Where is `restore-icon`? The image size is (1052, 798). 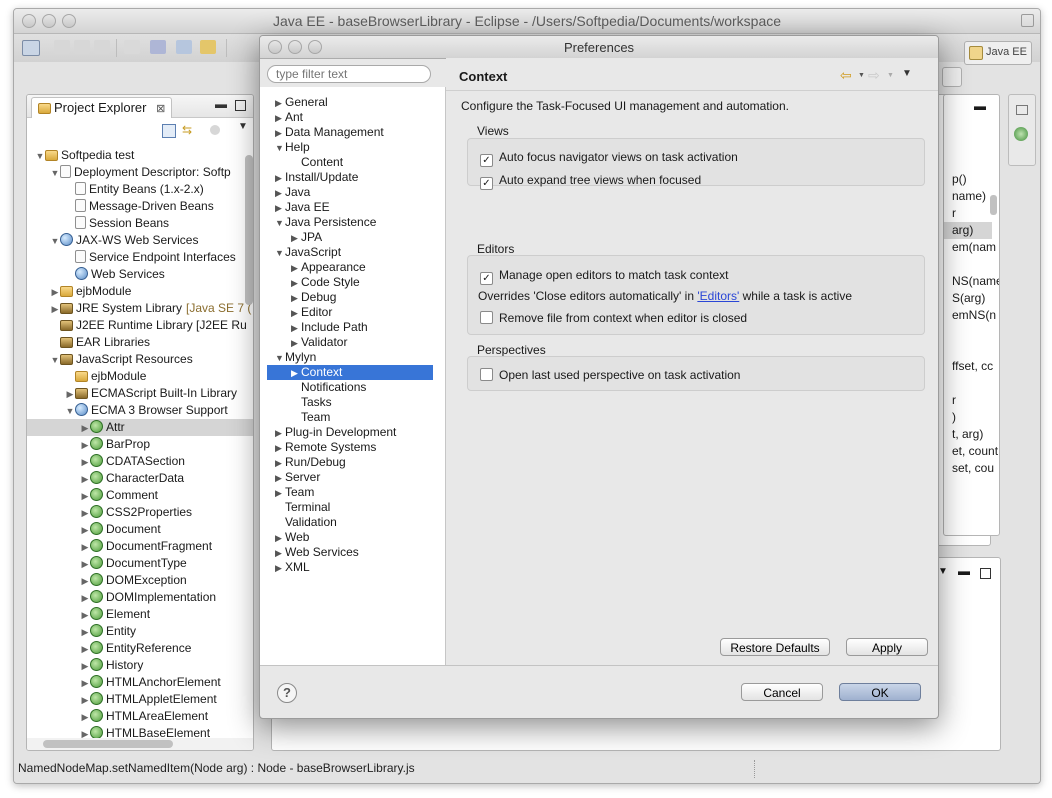
restore-icon is located at coordinates (1022, 110).